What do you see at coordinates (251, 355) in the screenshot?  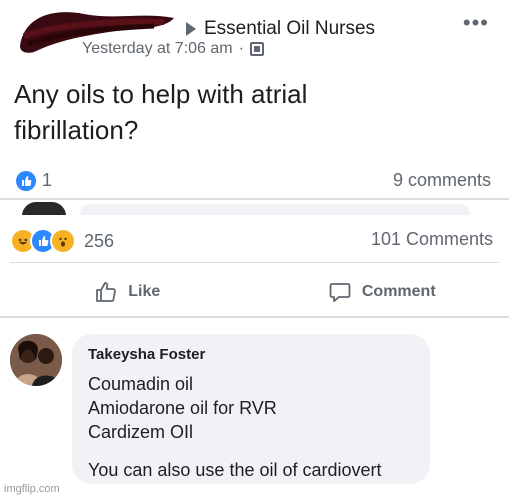 I see `comment-author: Takeysha Foster` at bounding box center [251, 355].